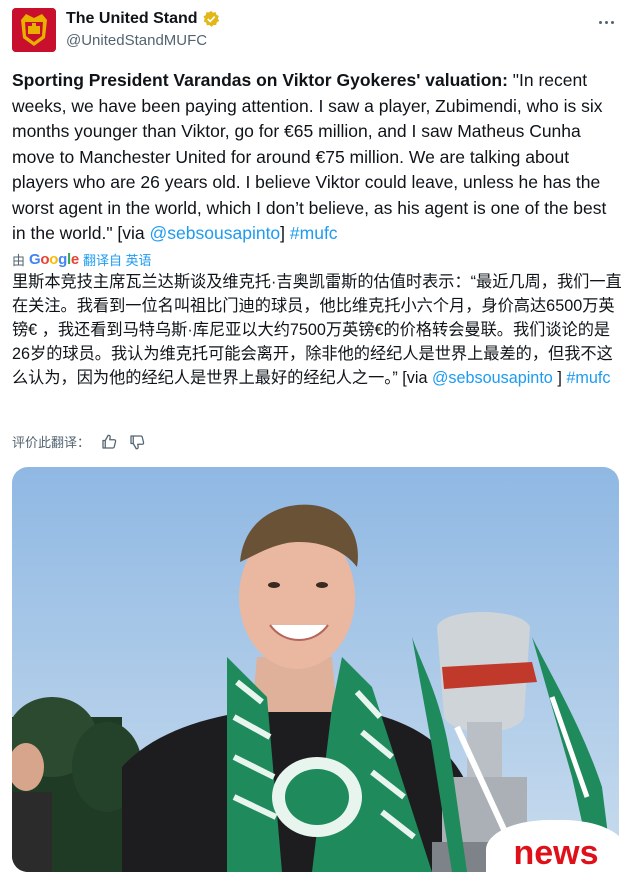  I want to click on tweet-header: The United Stand @UnitedStandMUFC, so click(320, 33).